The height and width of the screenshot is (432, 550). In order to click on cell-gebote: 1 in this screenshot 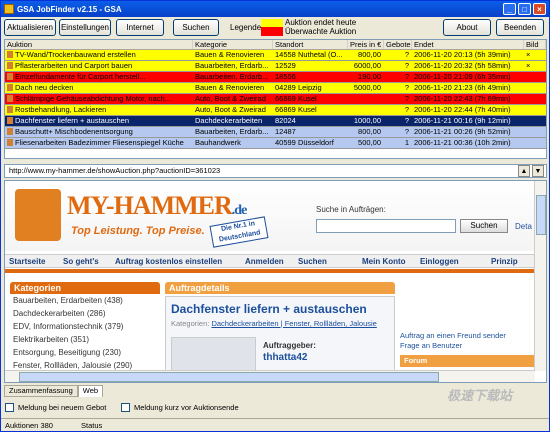, I will do `click(406, 142)`.